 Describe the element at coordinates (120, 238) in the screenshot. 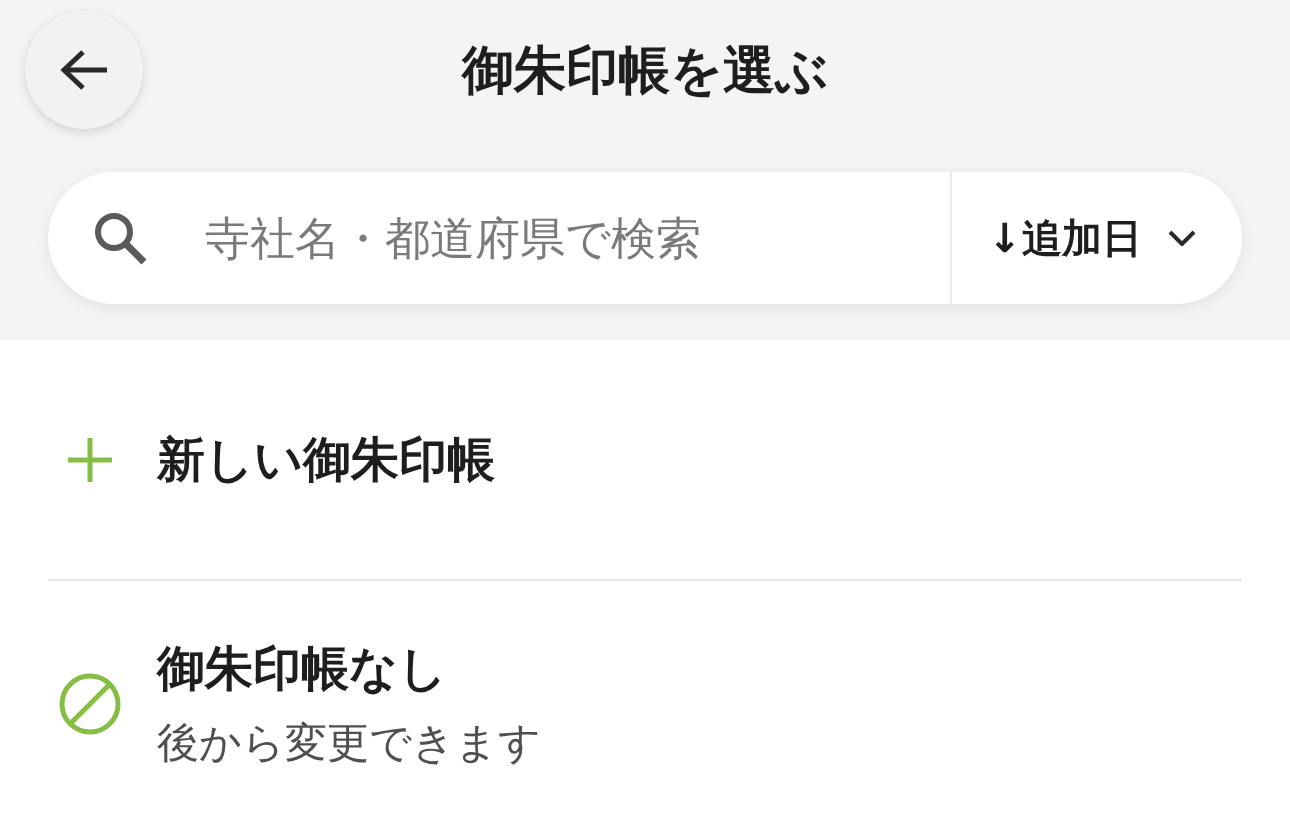

I see `search-icon` at that location.